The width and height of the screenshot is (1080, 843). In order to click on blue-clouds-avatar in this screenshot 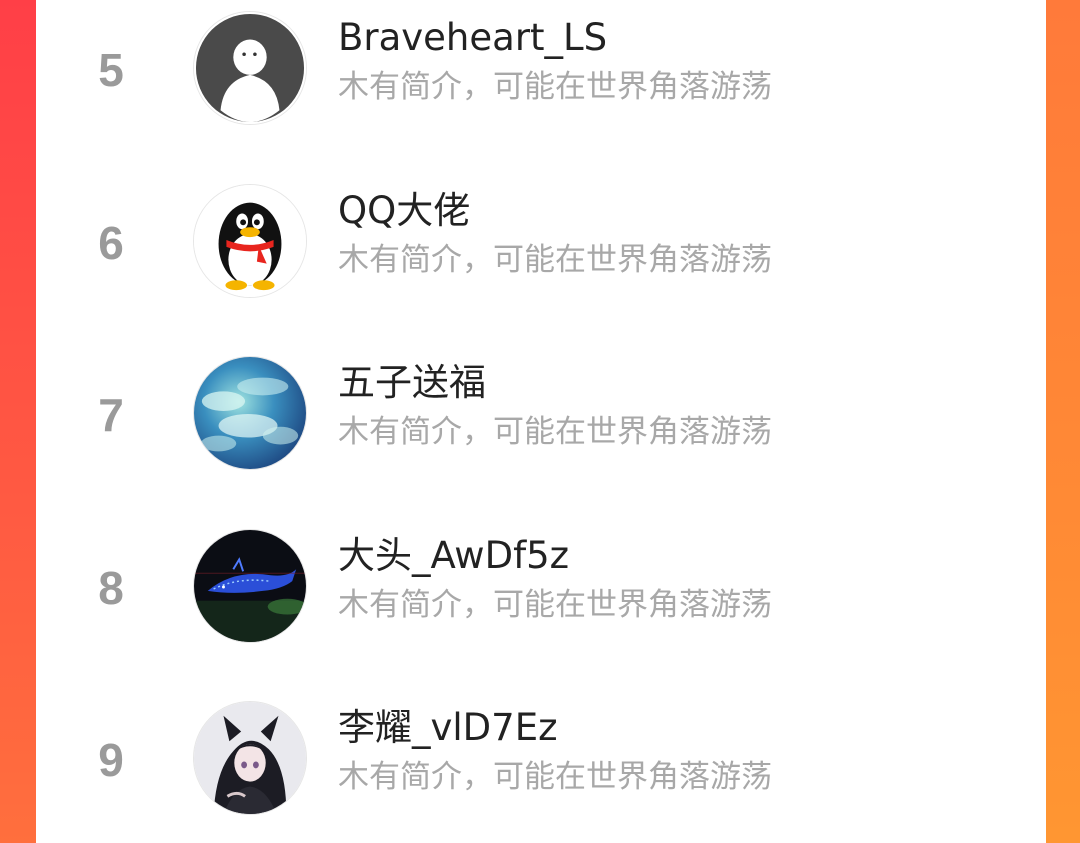, I will do `click(250, 413)`.